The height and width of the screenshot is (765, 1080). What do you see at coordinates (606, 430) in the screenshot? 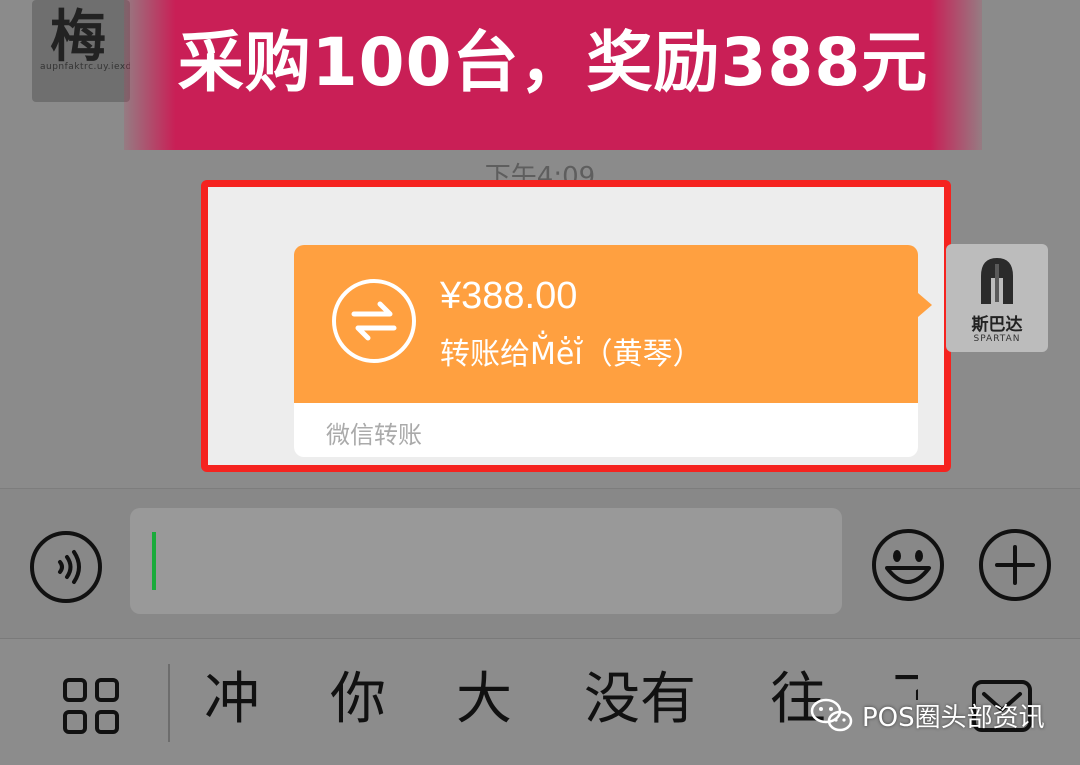
I see `transfer-card-footer: 微信转账` at bounding box center [606, 430].